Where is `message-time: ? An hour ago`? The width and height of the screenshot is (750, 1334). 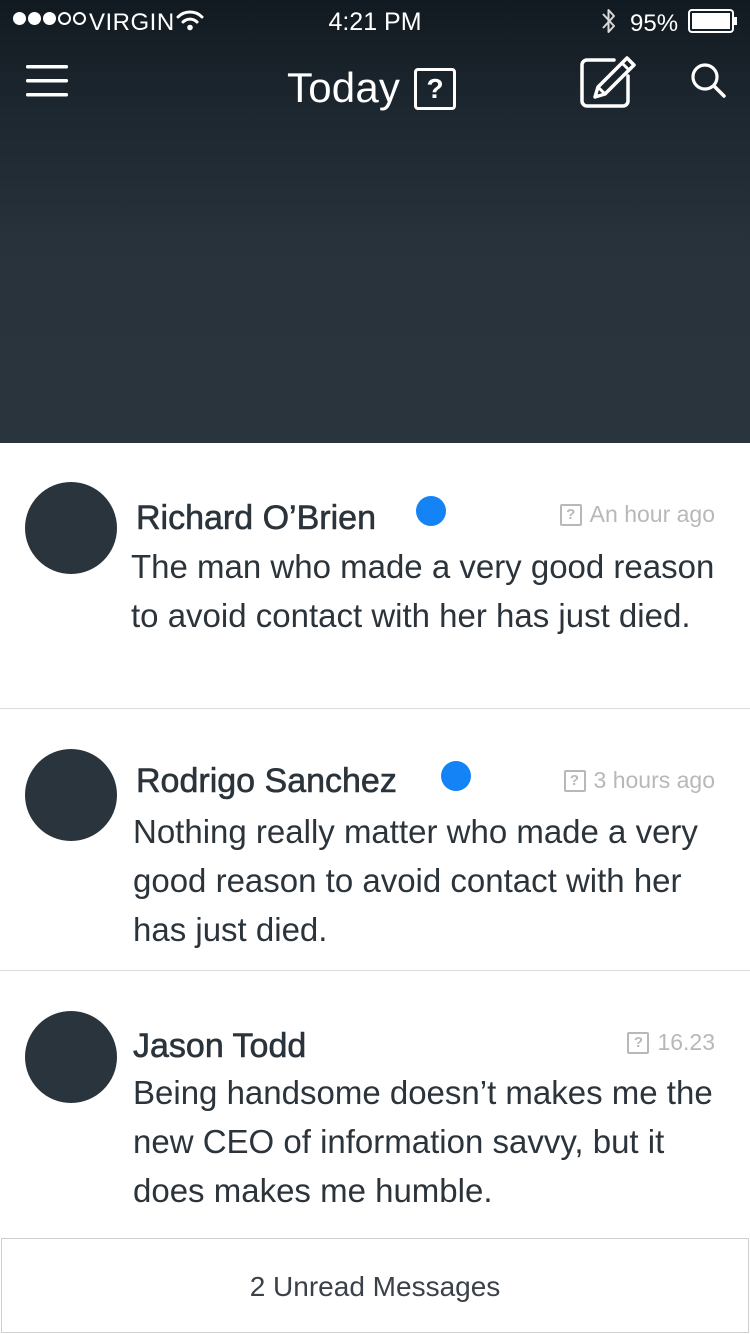 message-time: ? An hour ago is located at coordinates (637, 514).